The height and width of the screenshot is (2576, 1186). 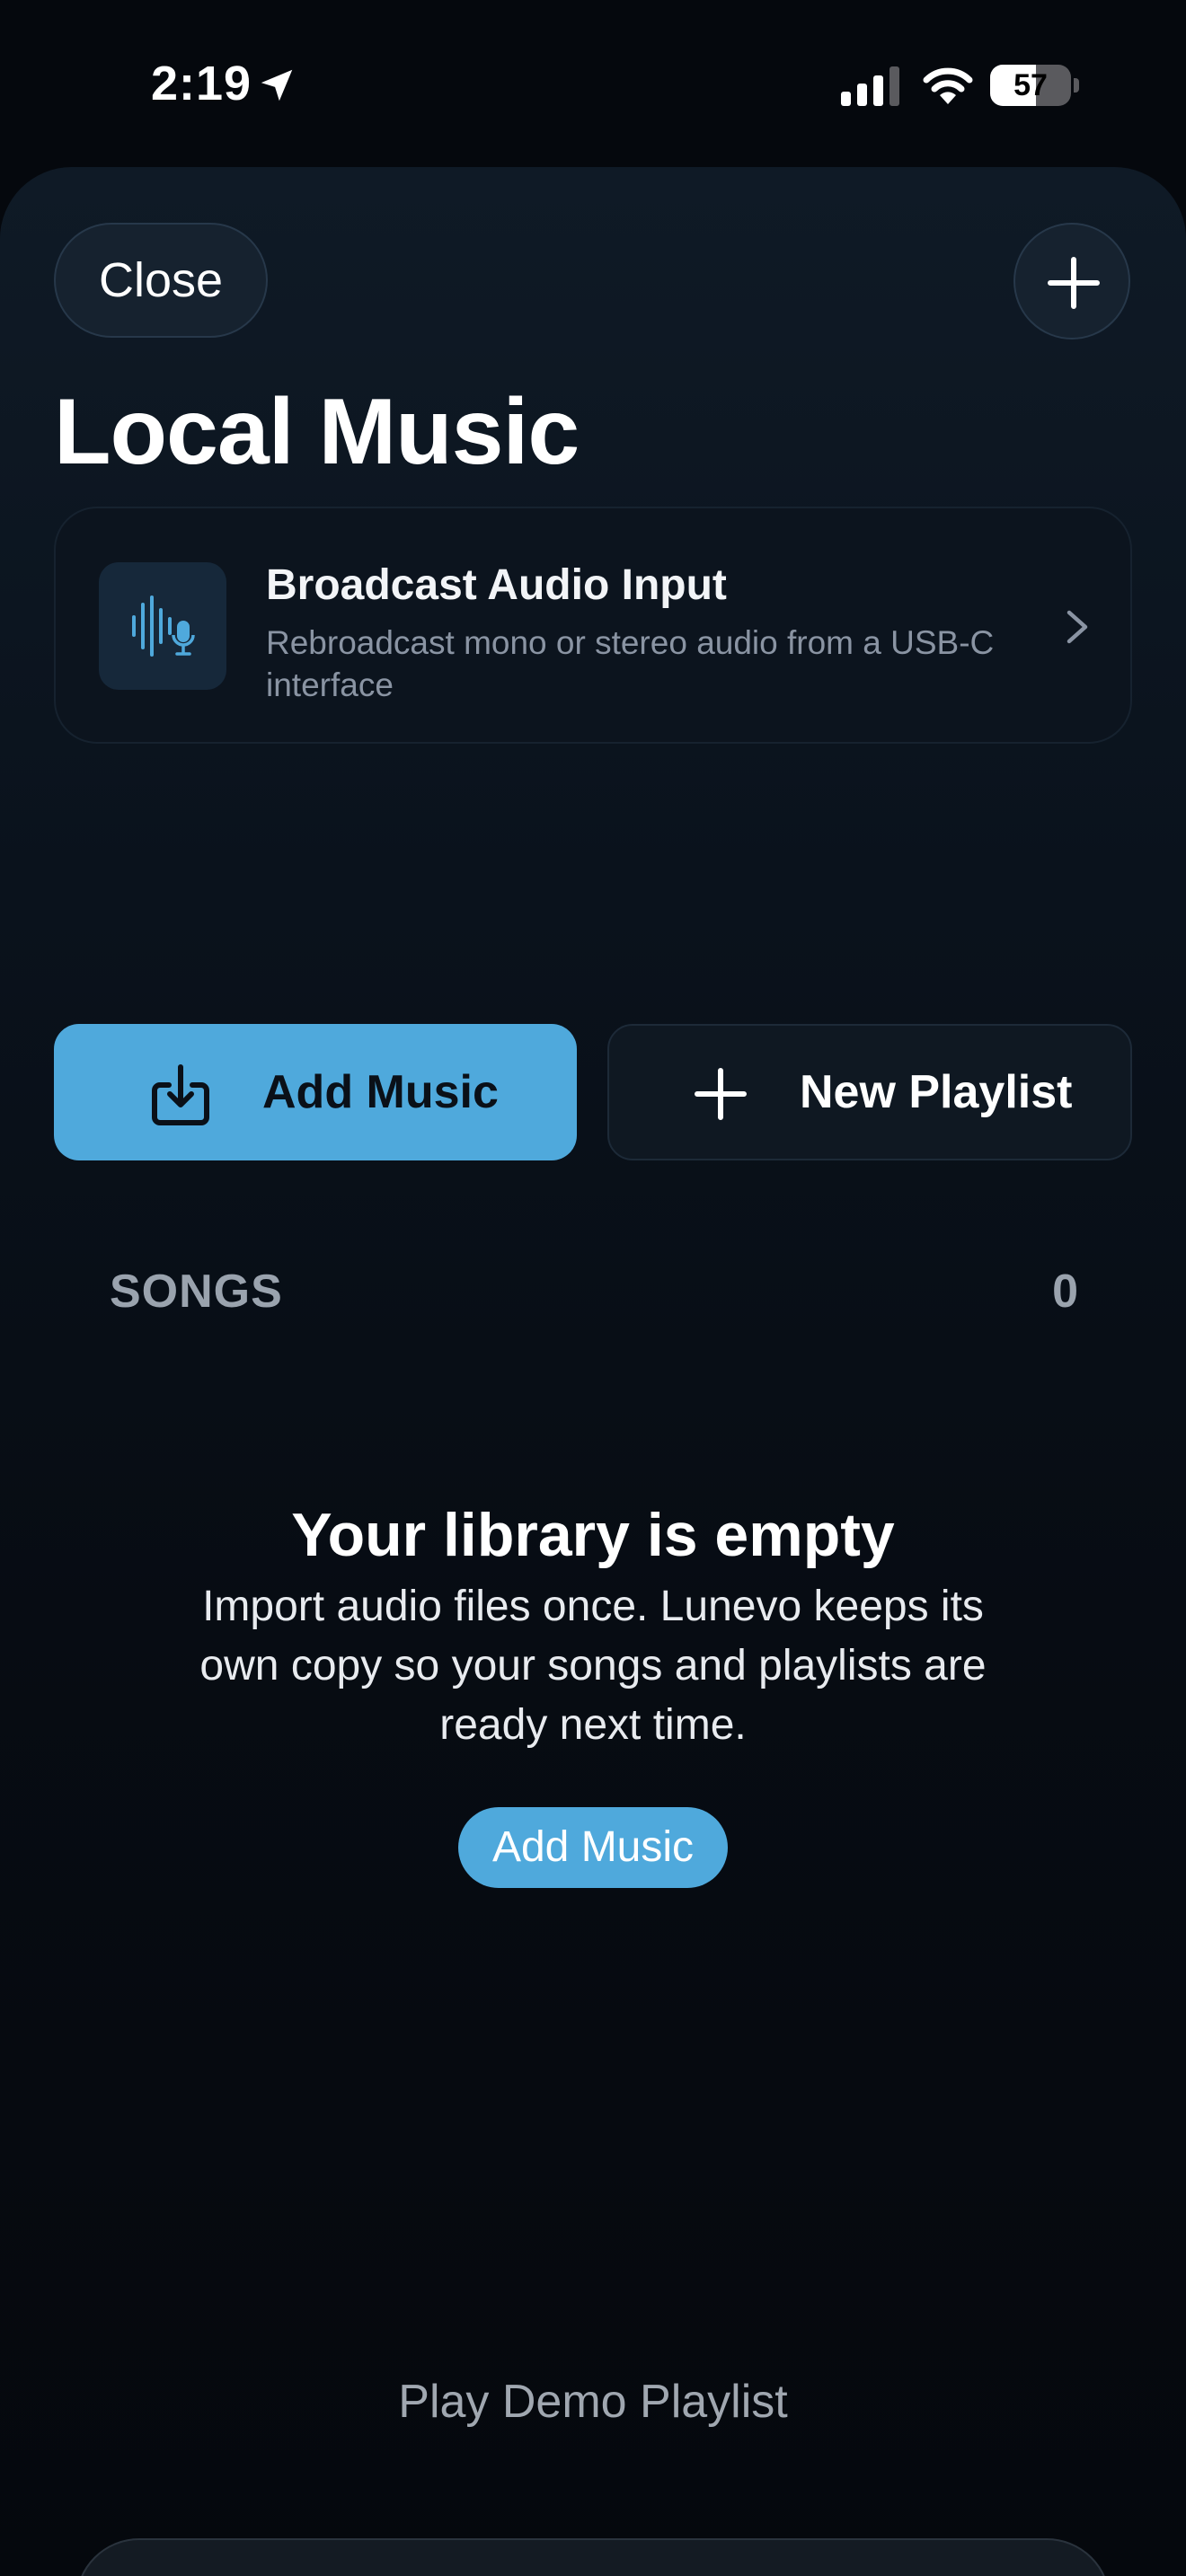 What do you see at coordinates (870, 86) in the screenshot?
I see `cellular-signal-icon` at bounding box center [870, 86].